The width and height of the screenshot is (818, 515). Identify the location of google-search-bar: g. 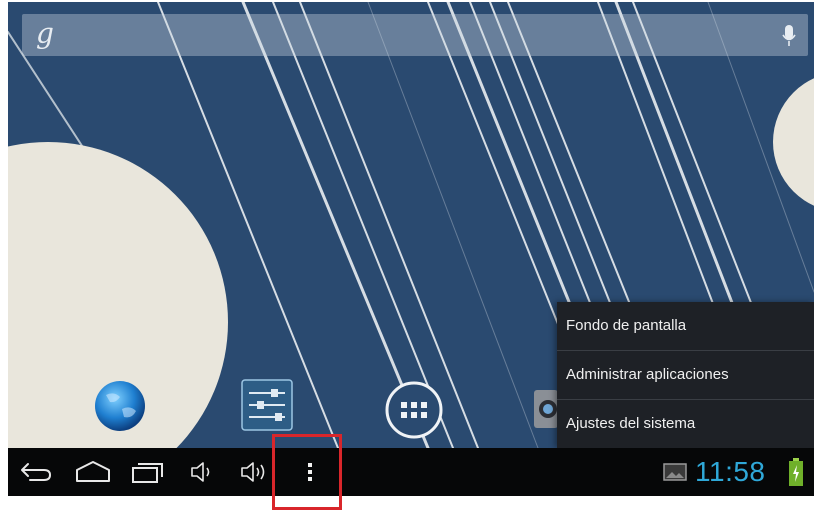
(415, 35).